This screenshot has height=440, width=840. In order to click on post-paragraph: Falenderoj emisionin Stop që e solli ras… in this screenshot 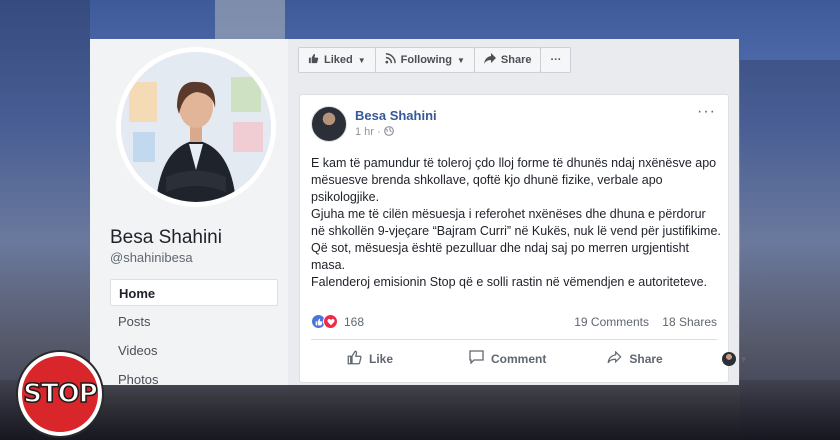, I will do `click(509, 282)`.